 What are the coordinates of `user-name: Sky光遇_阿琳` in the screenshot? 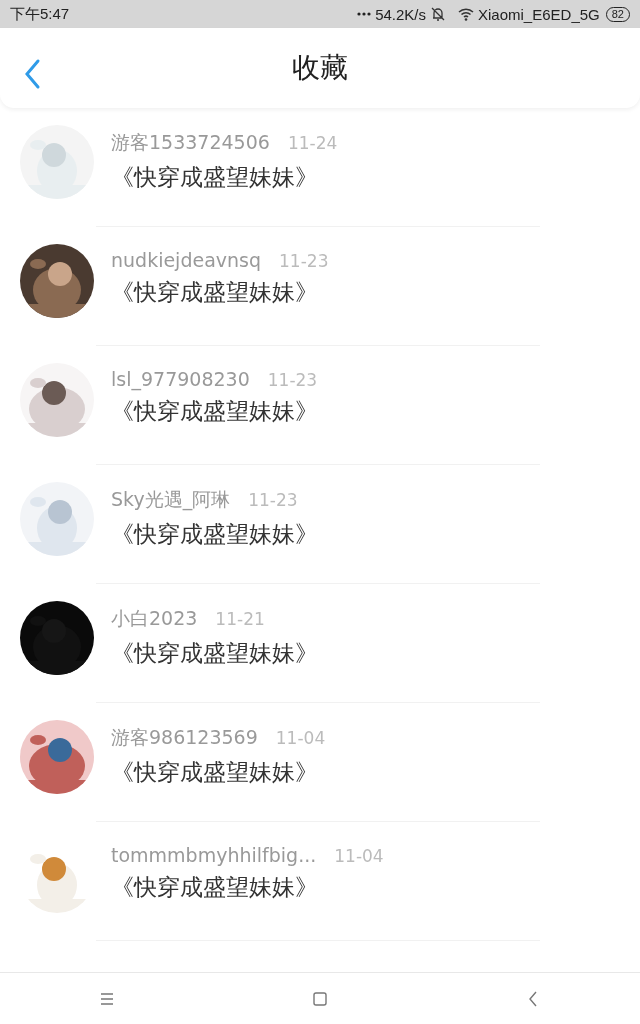 It's located at (171, 500).